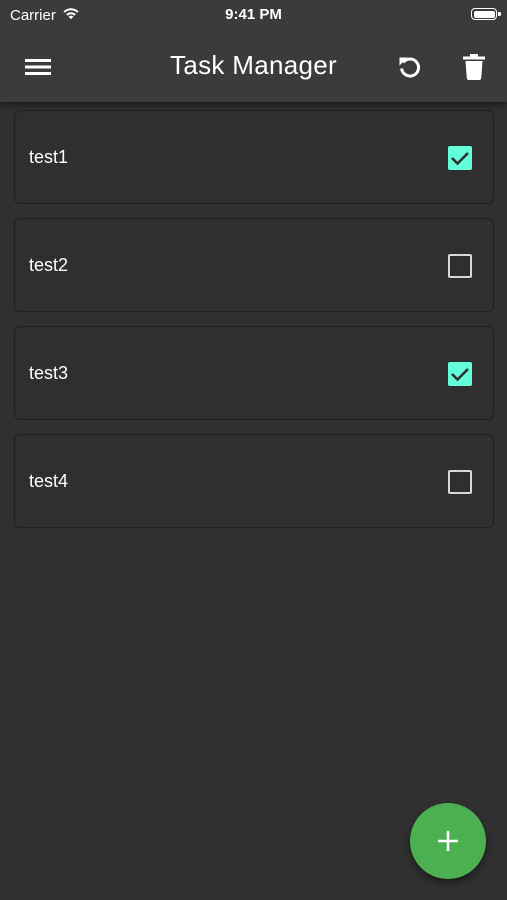 The height and width of the screenshot is (900, 507). Describe the element at coordinates (253, 66) in the screenshot. I see `app-bar: Task Manager` at that location.